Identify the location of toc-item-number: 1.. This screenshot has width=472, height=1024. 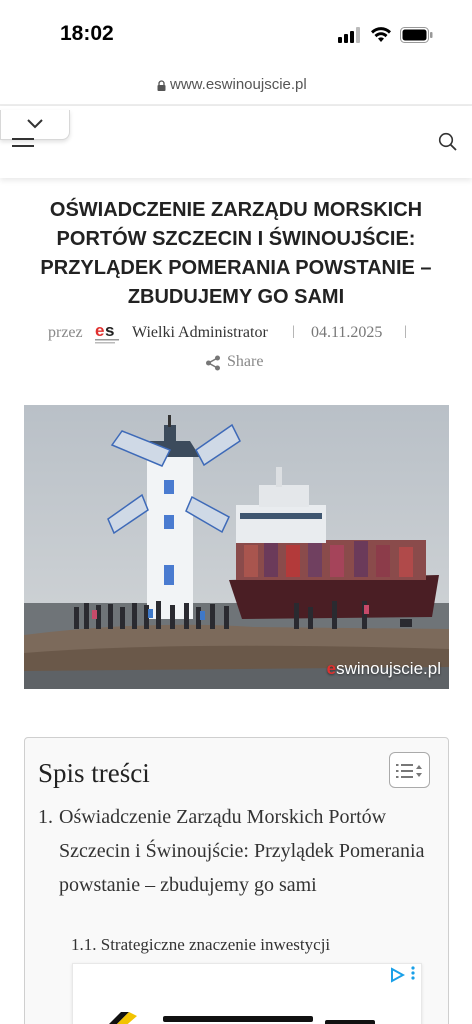
(45, 817).